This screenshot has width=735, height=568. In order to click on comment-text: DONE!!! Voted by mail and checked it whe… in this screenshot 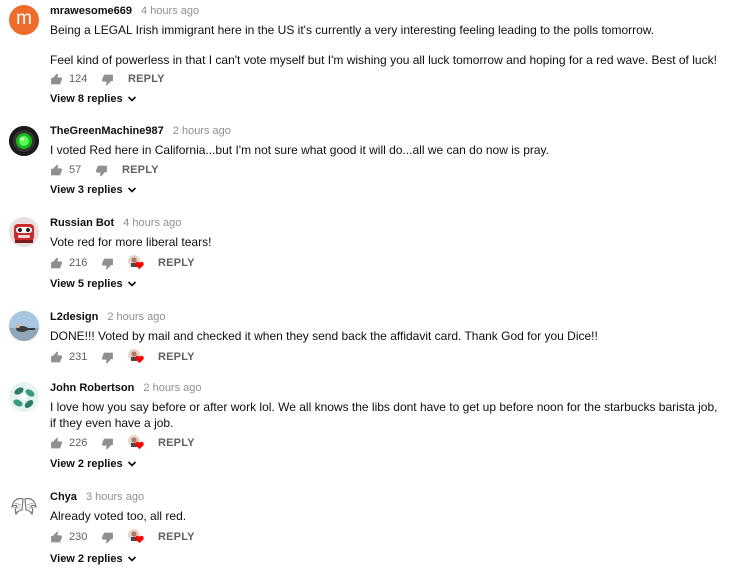, I will do `click(387, 336)`.